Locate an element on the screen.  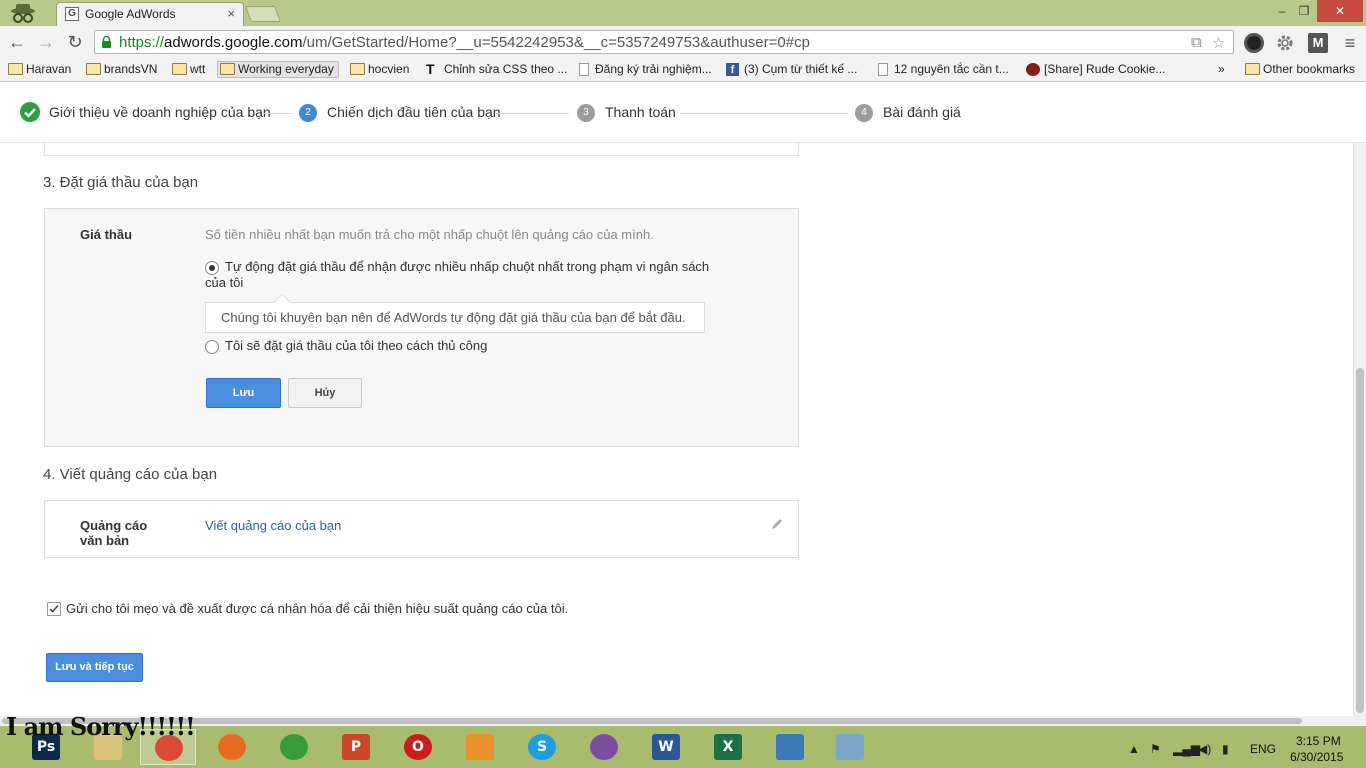
tab-google-adwords: G Google AdWords × is located at coordinates (150, 14).